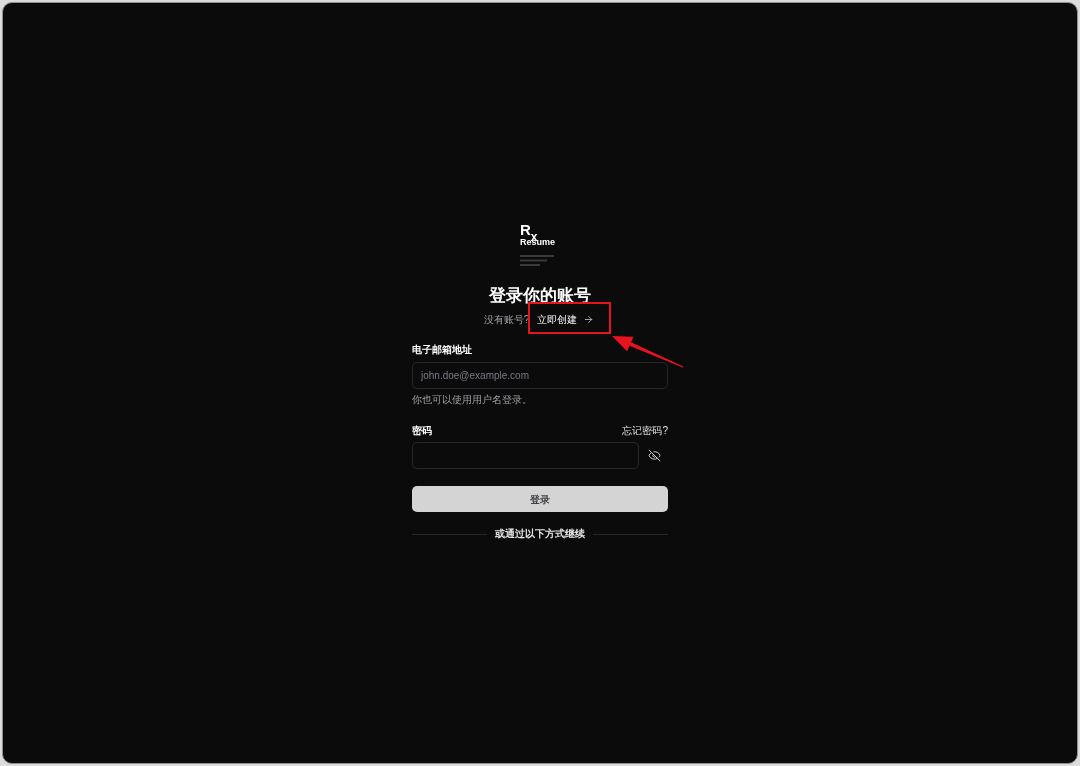  I want to click on pointer-arrow, so click(648, 352).